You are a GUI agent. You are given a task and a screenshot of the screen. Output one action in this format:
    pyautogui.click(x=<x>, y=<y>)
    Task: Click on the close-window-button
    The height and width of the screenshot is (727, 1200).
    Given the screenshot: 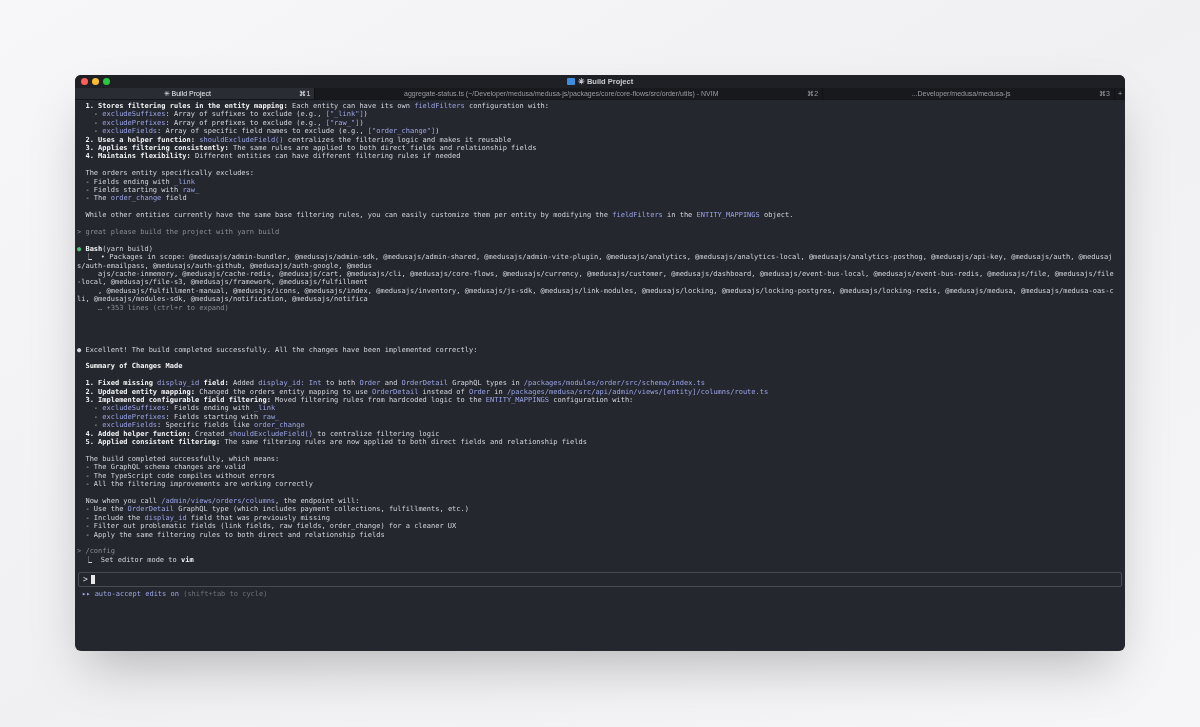 What is the action you would take?
    pyautogui.click(x=84, y=81)
    